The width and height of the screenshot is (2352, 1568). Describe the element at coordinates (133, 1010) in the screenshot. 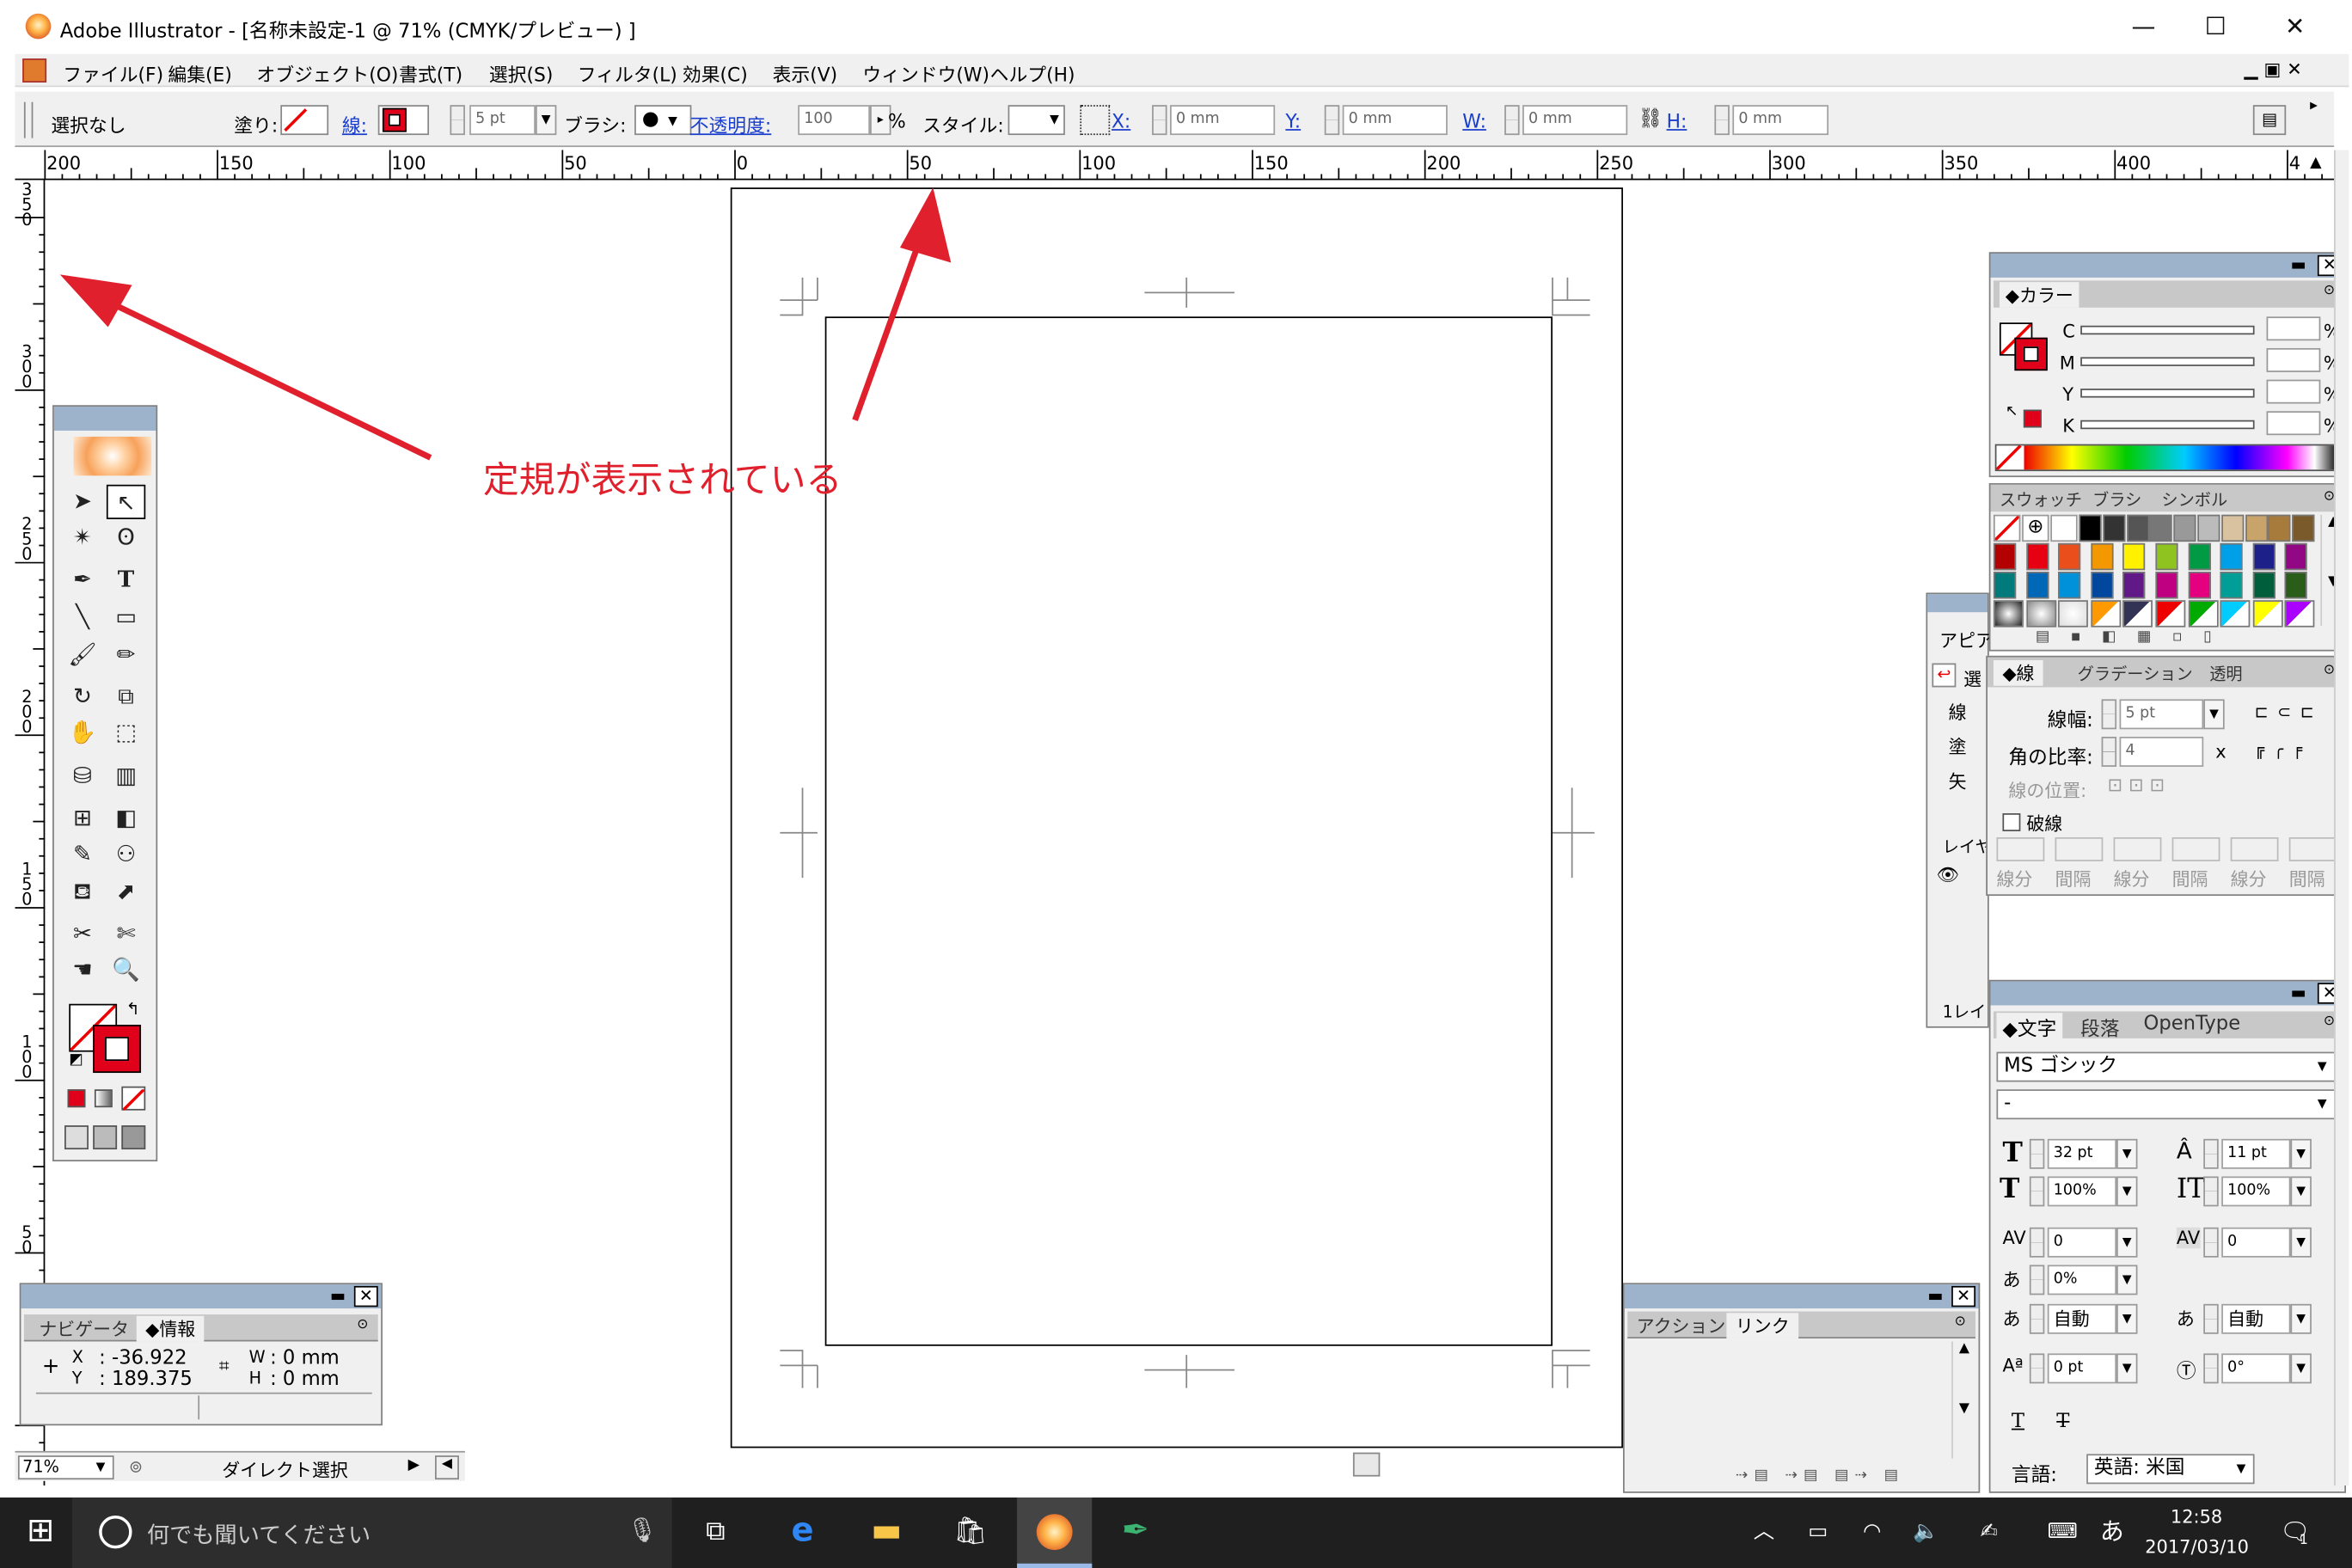

I see `swap-fill-stroke-icon: ↰` at that location.